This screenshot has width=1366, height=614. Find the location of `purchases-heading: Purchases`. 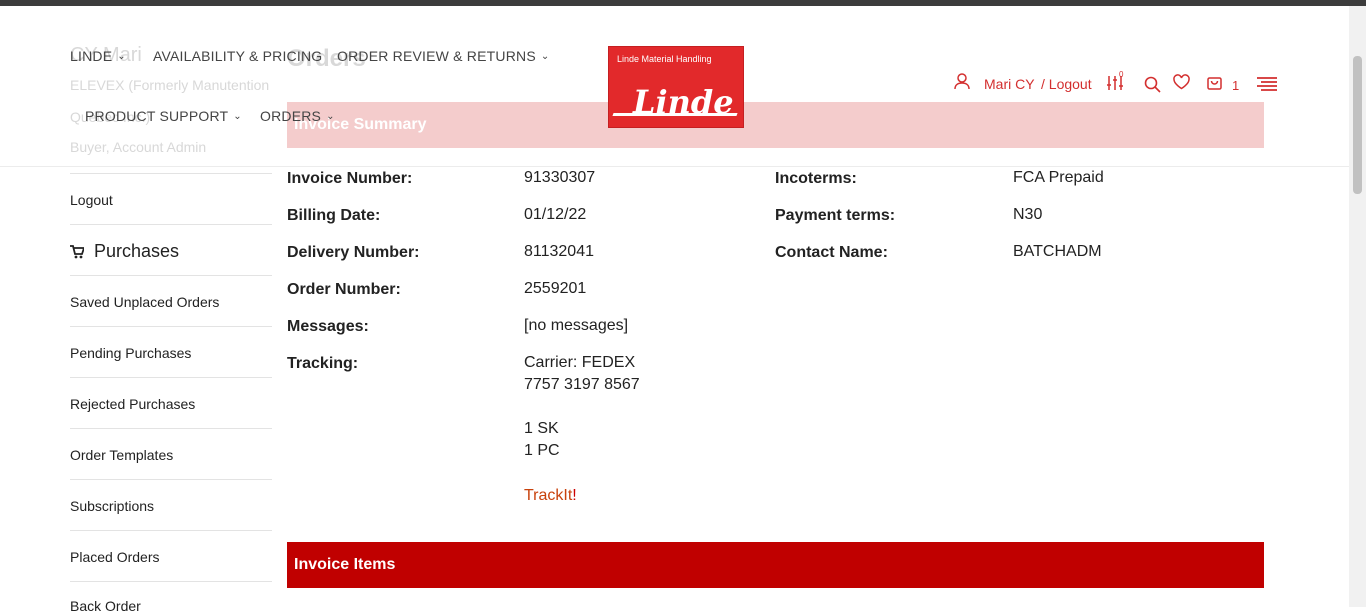

purchases-heading: Purchases is located at coordinates (124, 251).